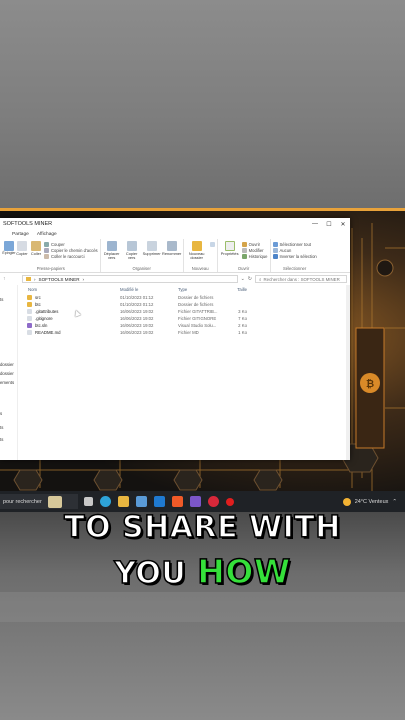  I want to click on move-to-button: Déplacer vers, so click(112, 253).